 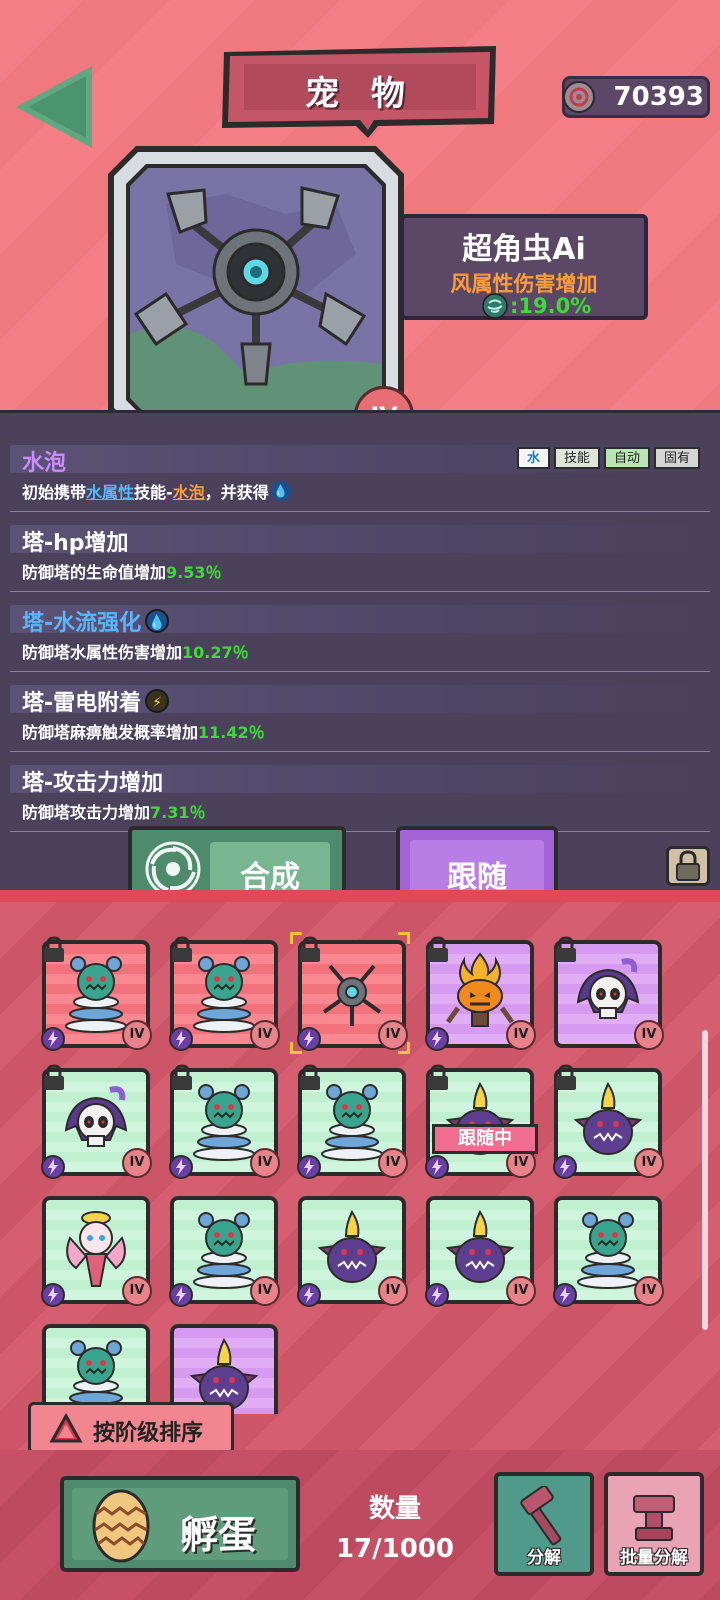 What do you see at coordinates (394, 1509) in the screenshot?
I see `count-title: 数量` at bounding box center [394, 1509].